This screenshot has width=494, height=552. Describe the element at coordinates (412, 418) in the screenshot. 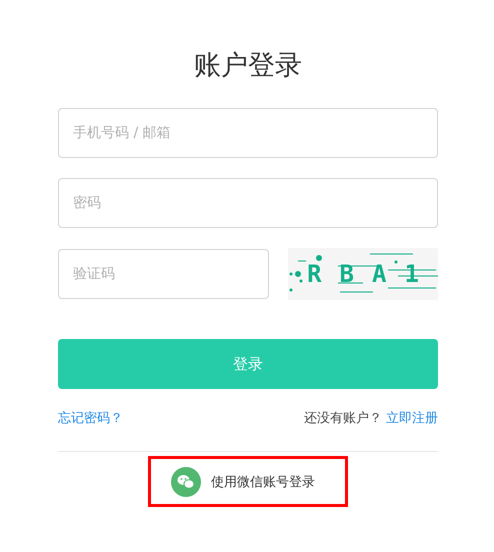

I see `register-link: 立即注册` at that location.